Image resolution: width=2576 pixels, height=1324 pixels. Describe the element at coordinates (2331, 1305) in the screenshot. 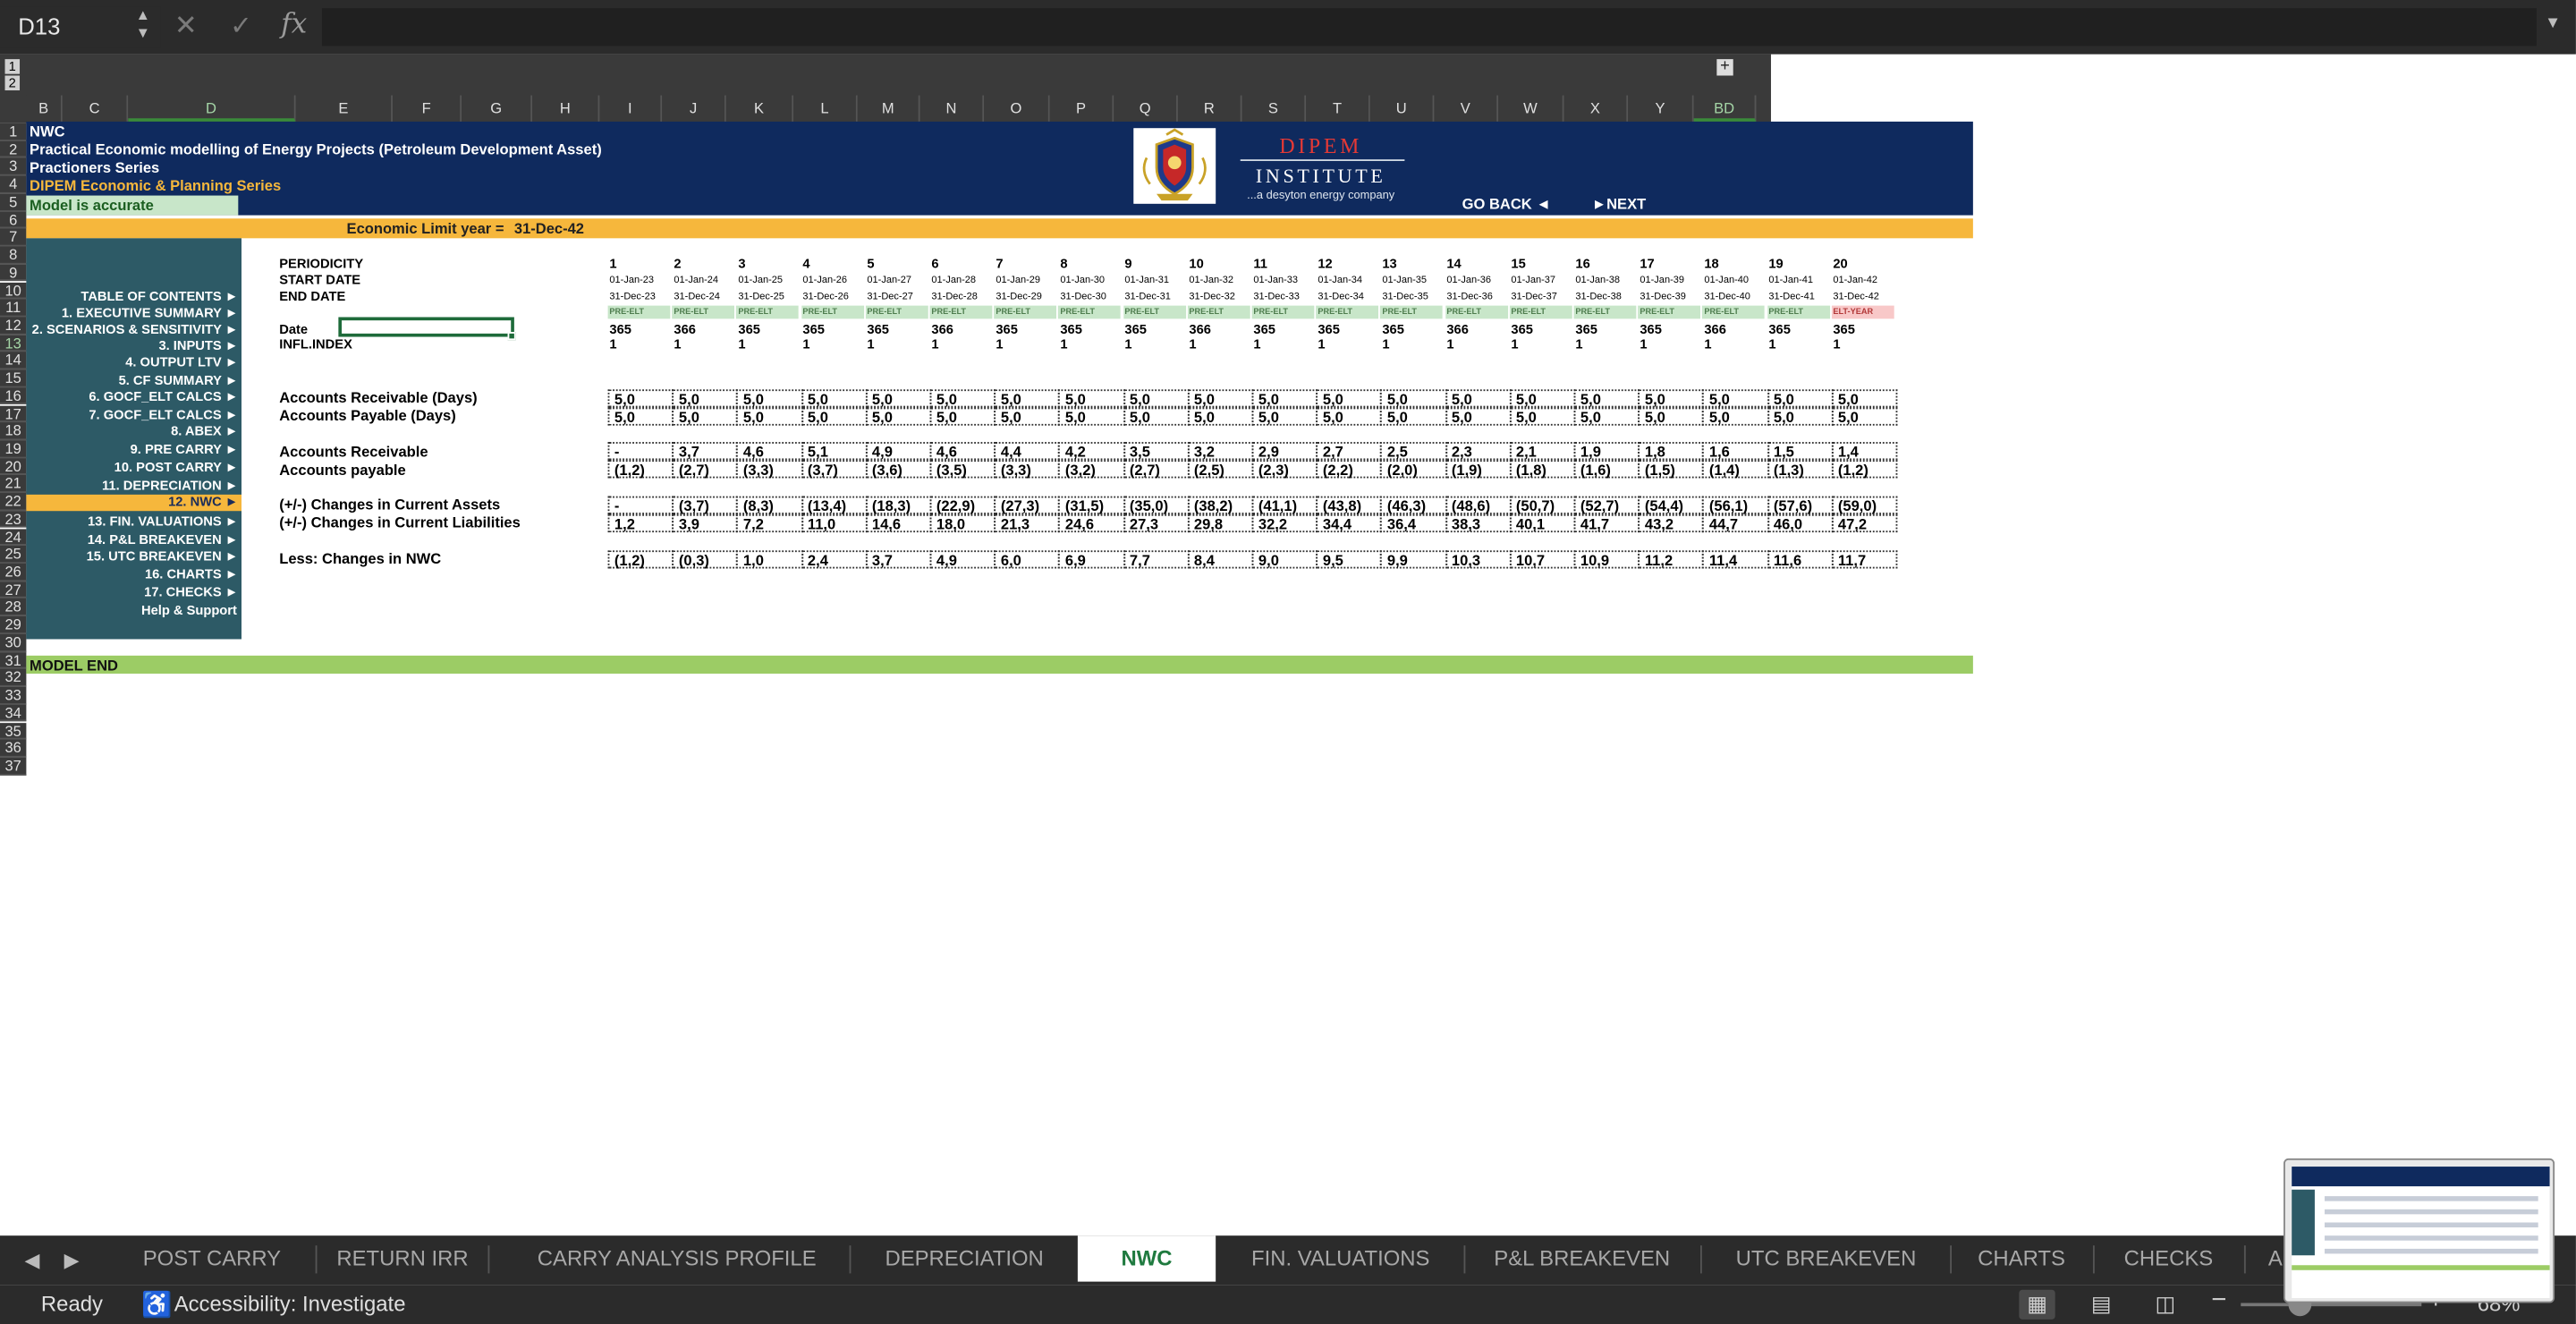

I see `zoom-slider` at that location.